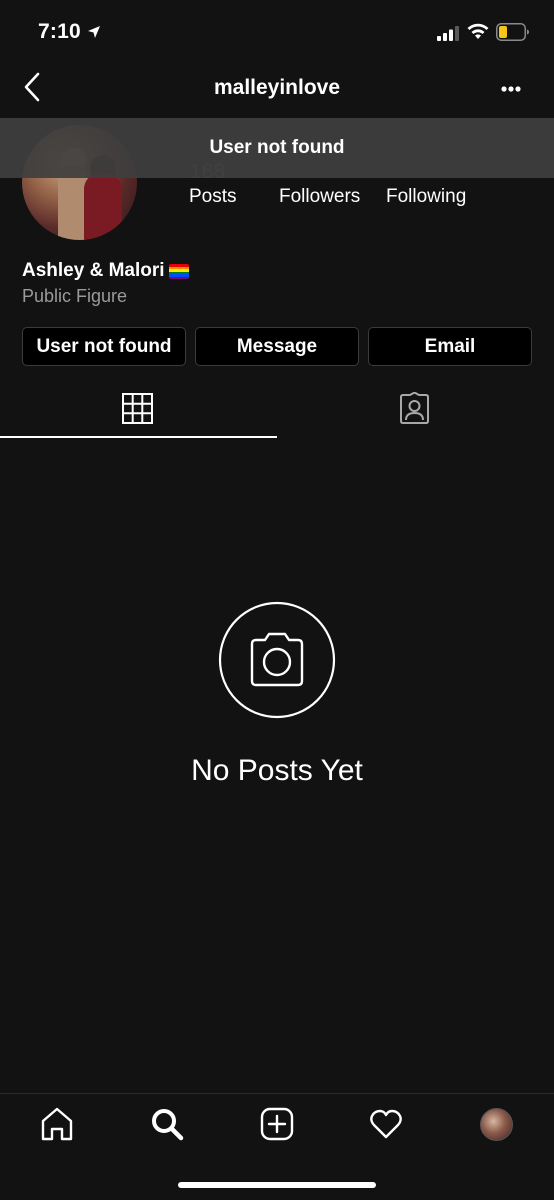 The height and width of the screenshot is (1200, 554). Describe the element at coordinates (319, 197) in the screenshot. I see `followers-stat-label: Followers` at that location.